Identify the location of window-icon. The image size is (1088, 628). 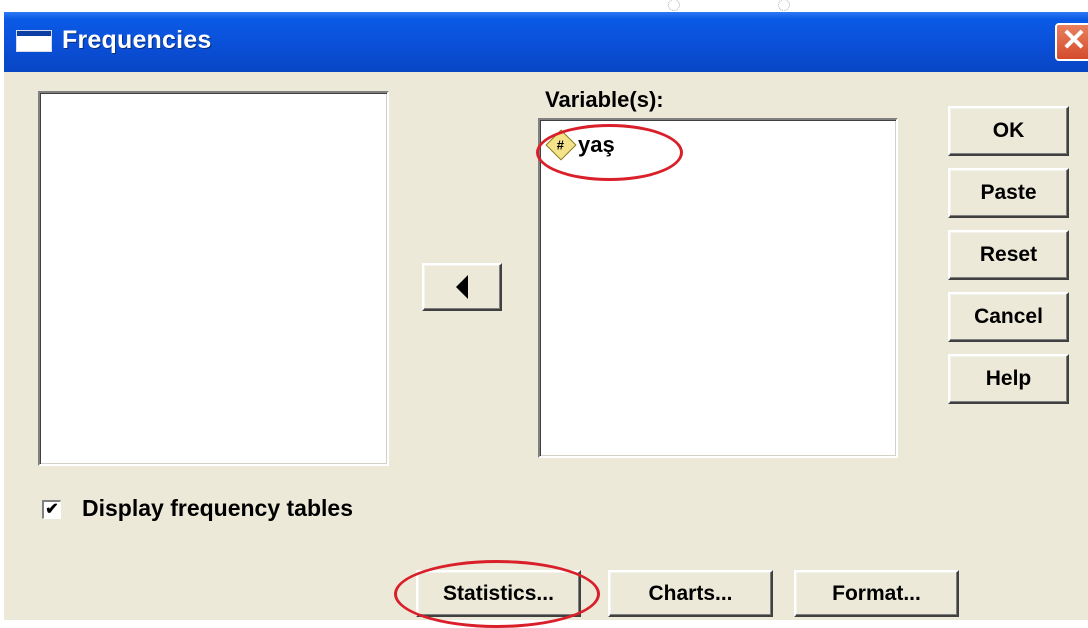
(34, 41).